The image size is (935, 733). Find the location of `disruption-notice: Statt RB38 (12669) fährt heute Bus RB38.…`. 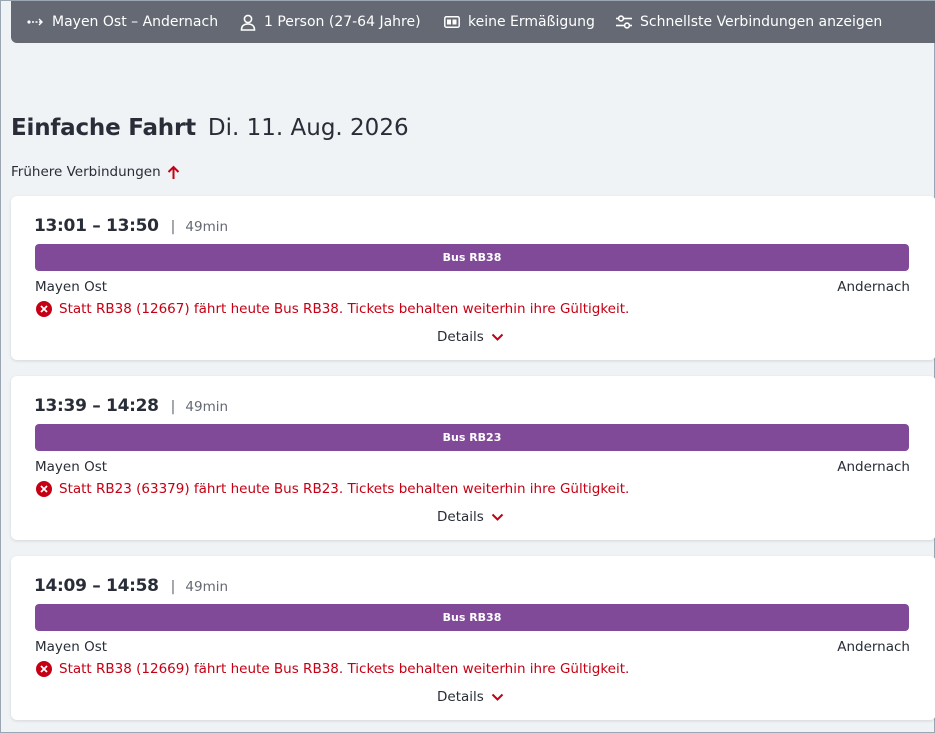

disruption-notice: Statt RB38 (12669) fährt heute Bus RB38.… is located at coordinates (332, 669).